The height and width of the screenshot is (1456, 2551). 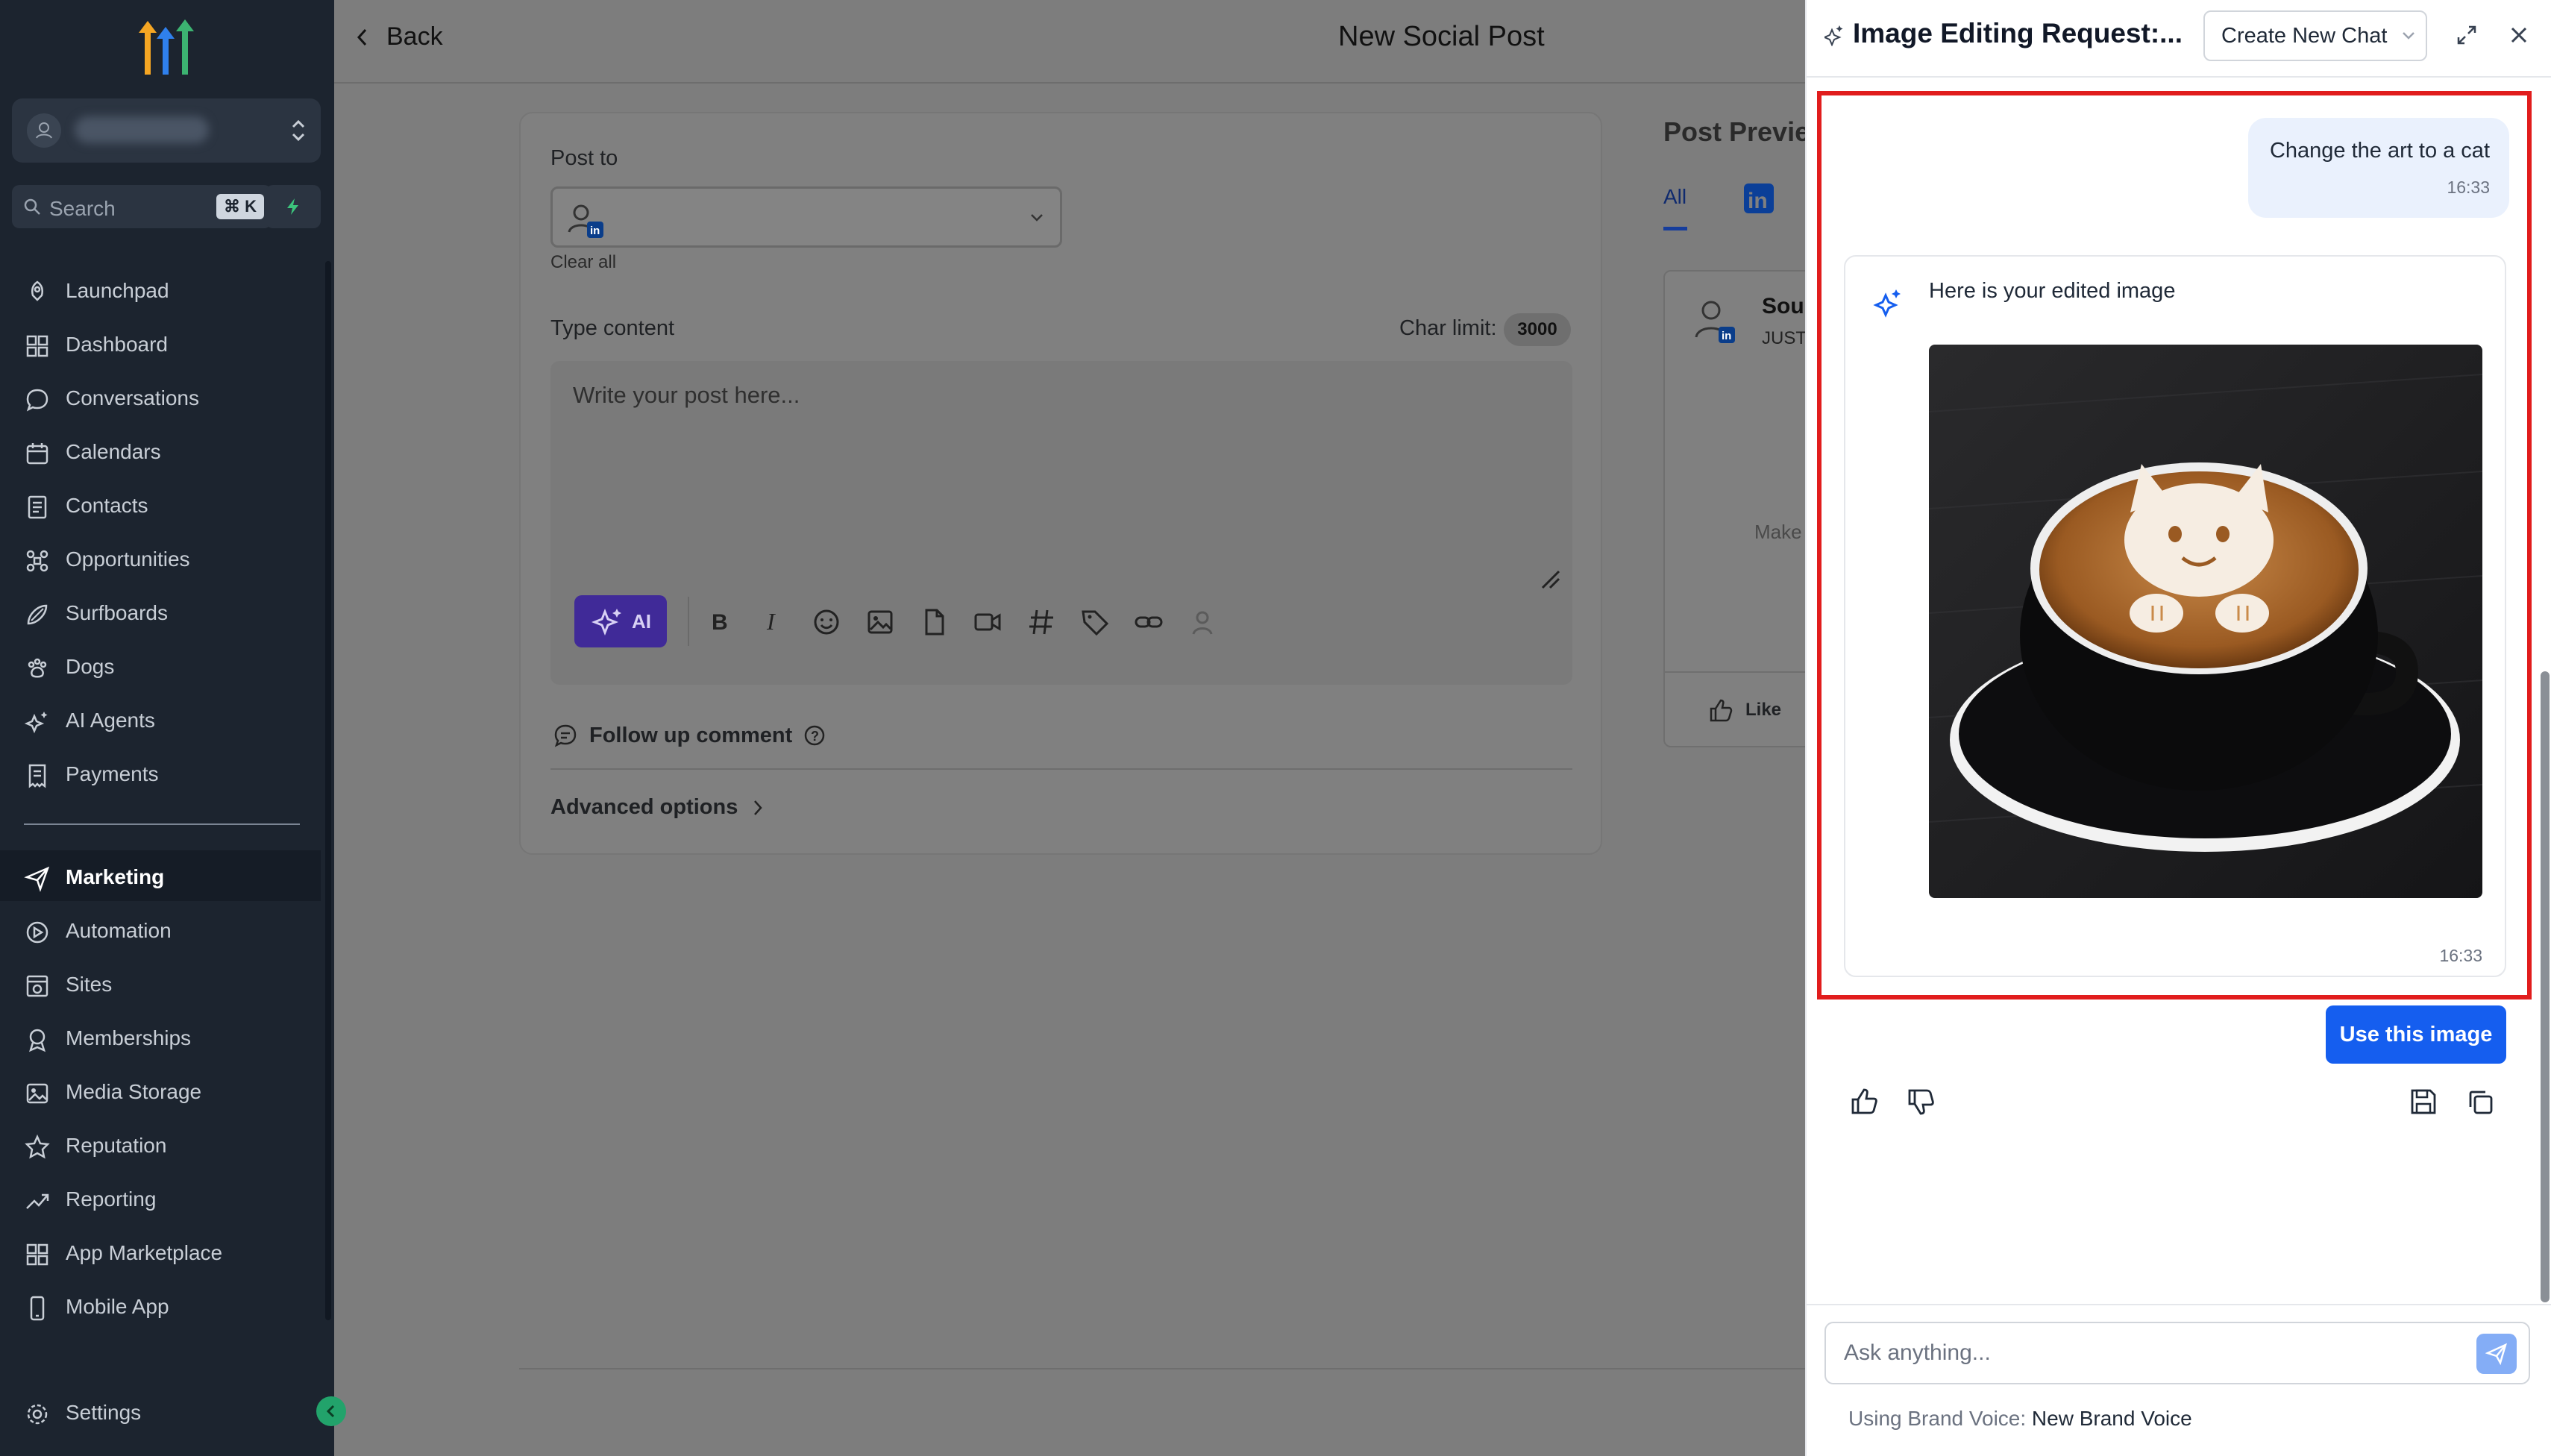 I want to click on expand-icon, so click(x=2466, y=35).